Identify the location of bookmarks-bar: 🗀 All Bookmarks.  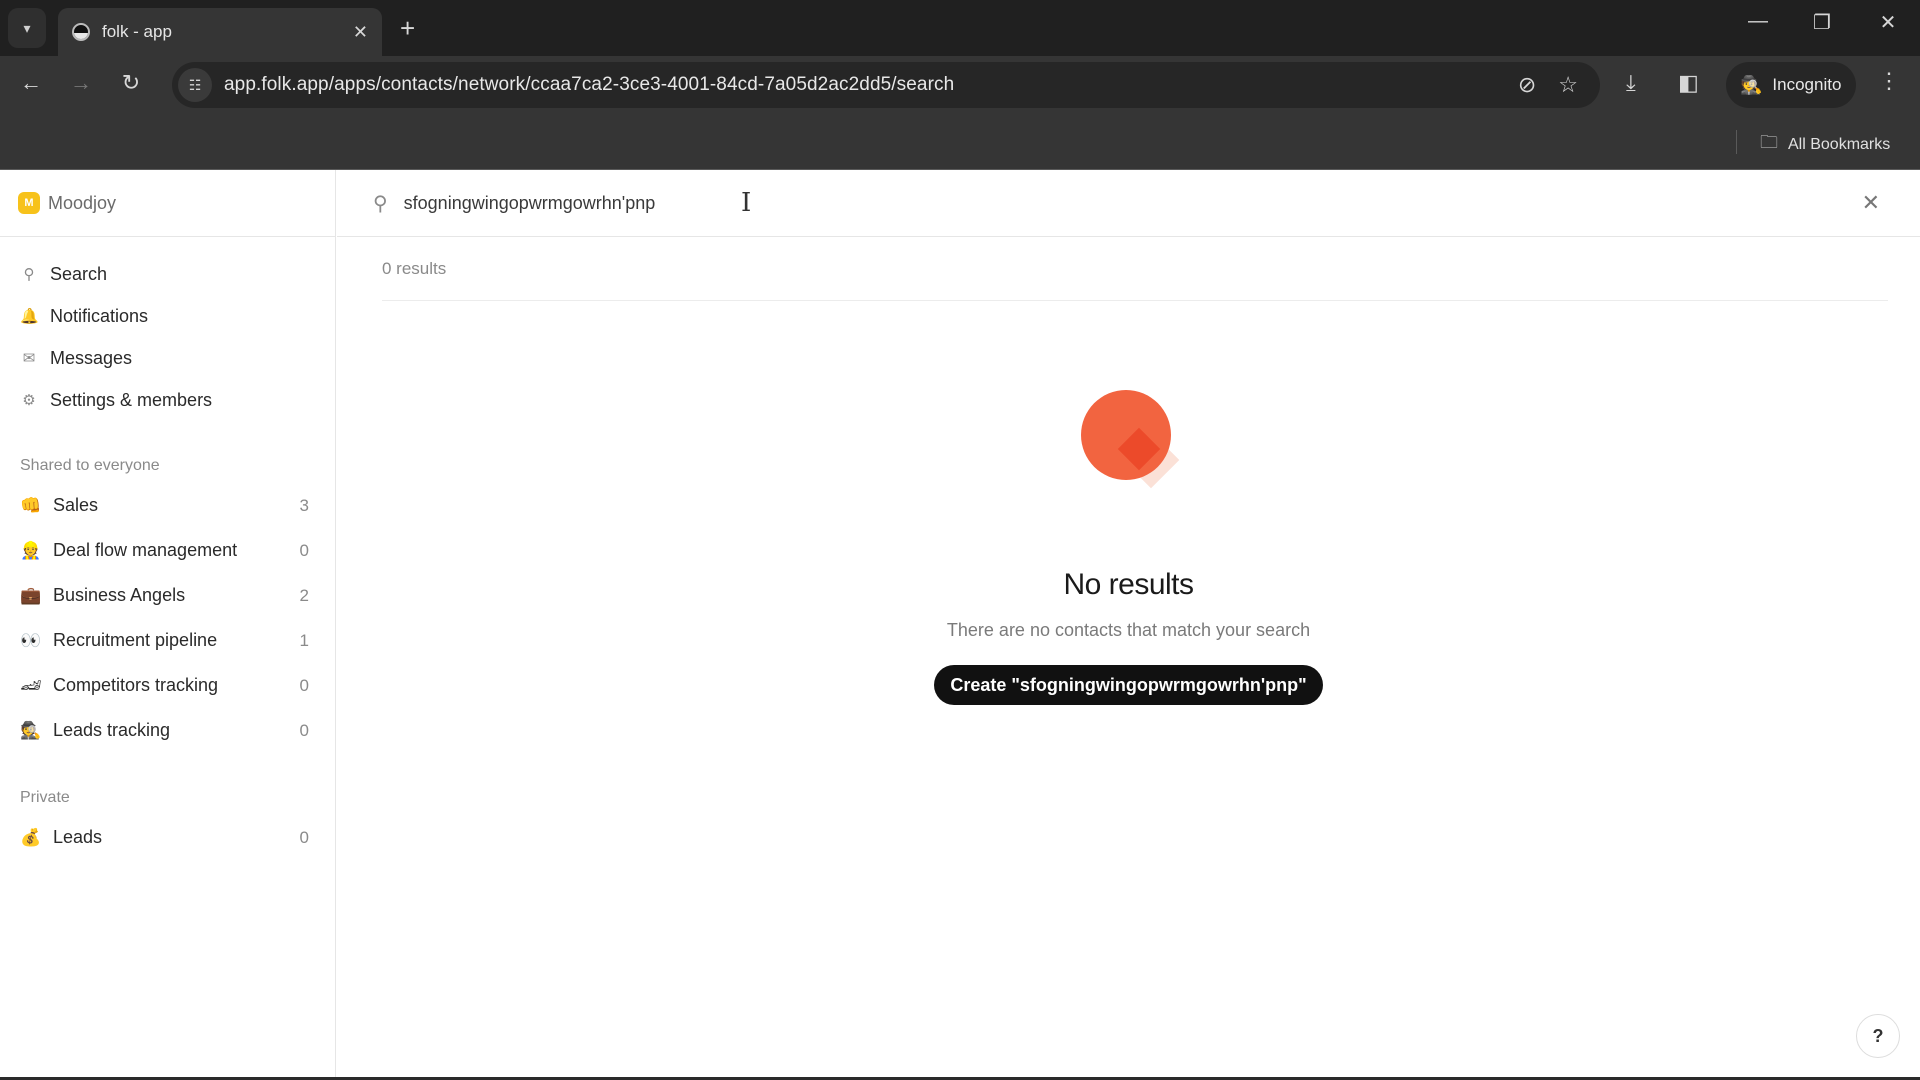
(960, 142).